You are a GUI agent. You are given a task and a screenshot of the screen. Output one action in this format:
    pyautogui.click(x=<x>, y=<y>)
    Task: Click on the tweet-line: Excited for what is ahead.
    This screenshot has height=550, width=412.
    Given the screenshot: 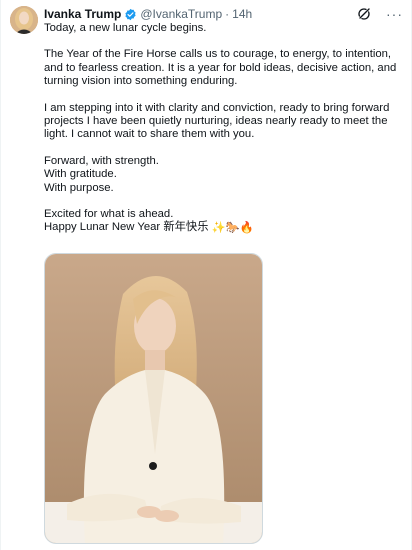 What is the action you would take?
    pyautogui.click(x=109, y=214)
    